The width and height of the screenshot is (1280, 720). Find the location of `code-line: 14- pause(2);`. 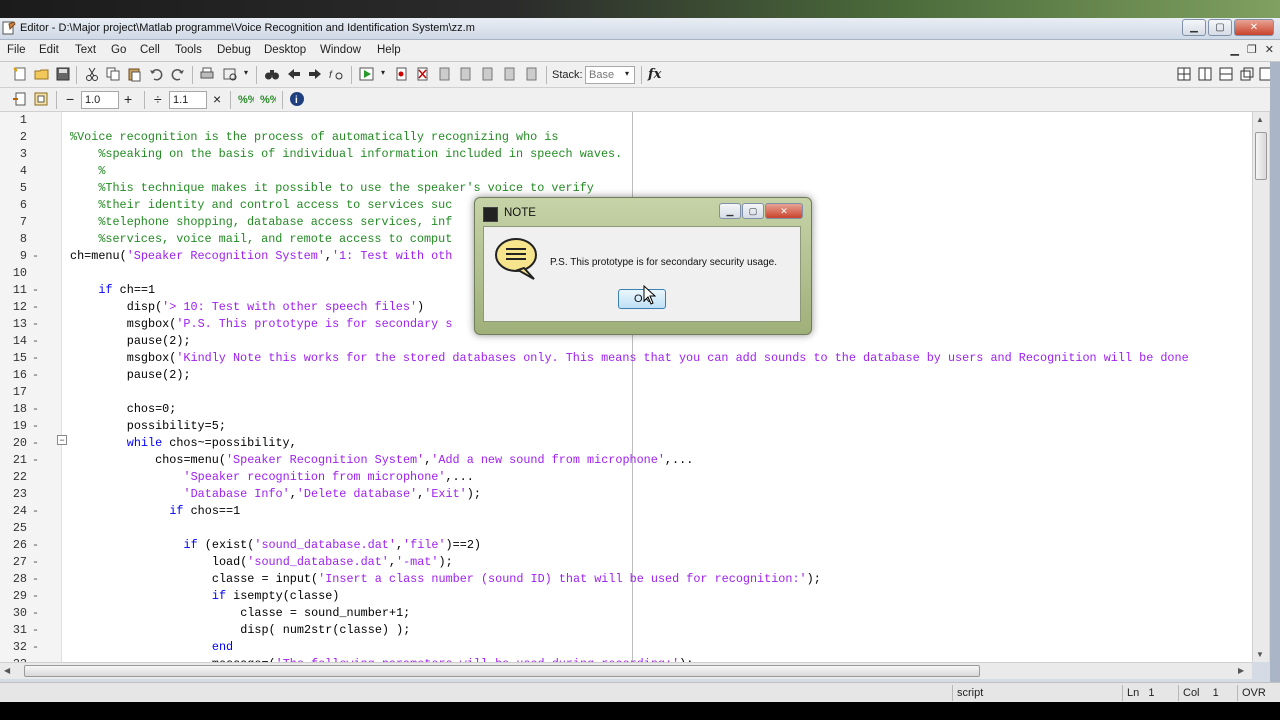

code-line: 14- pause(2); is located at coordinates (626, 341).